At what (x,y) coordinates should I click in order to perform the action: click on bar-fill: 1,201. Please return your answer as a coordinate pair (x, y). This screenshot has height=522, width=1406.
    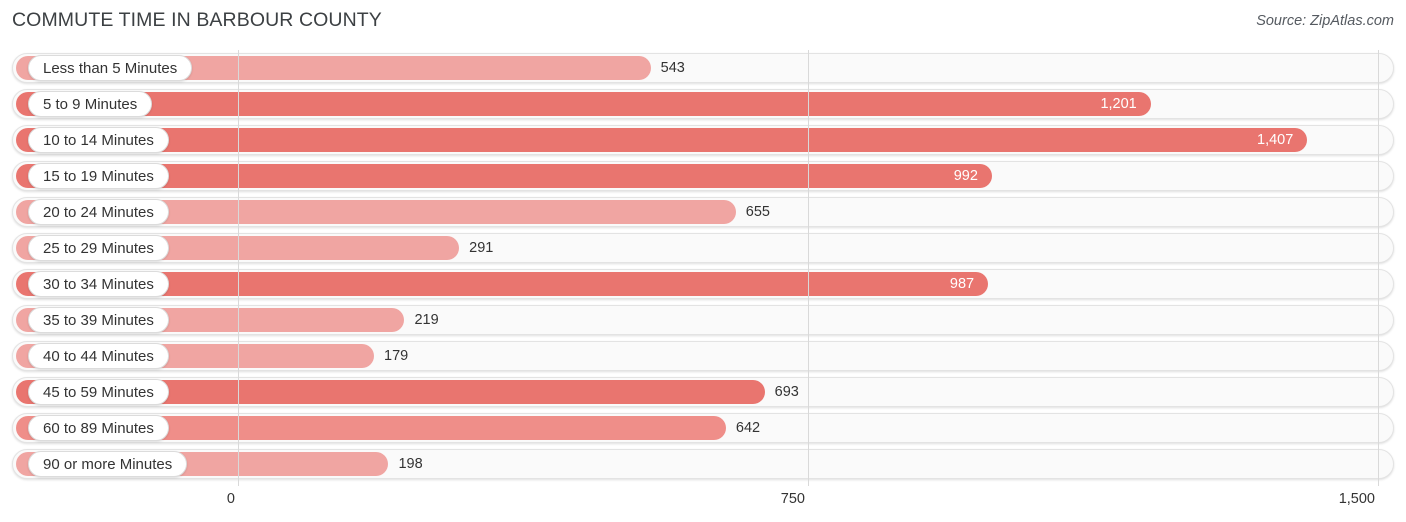
    Looking at the image, I should click on (583, 104).